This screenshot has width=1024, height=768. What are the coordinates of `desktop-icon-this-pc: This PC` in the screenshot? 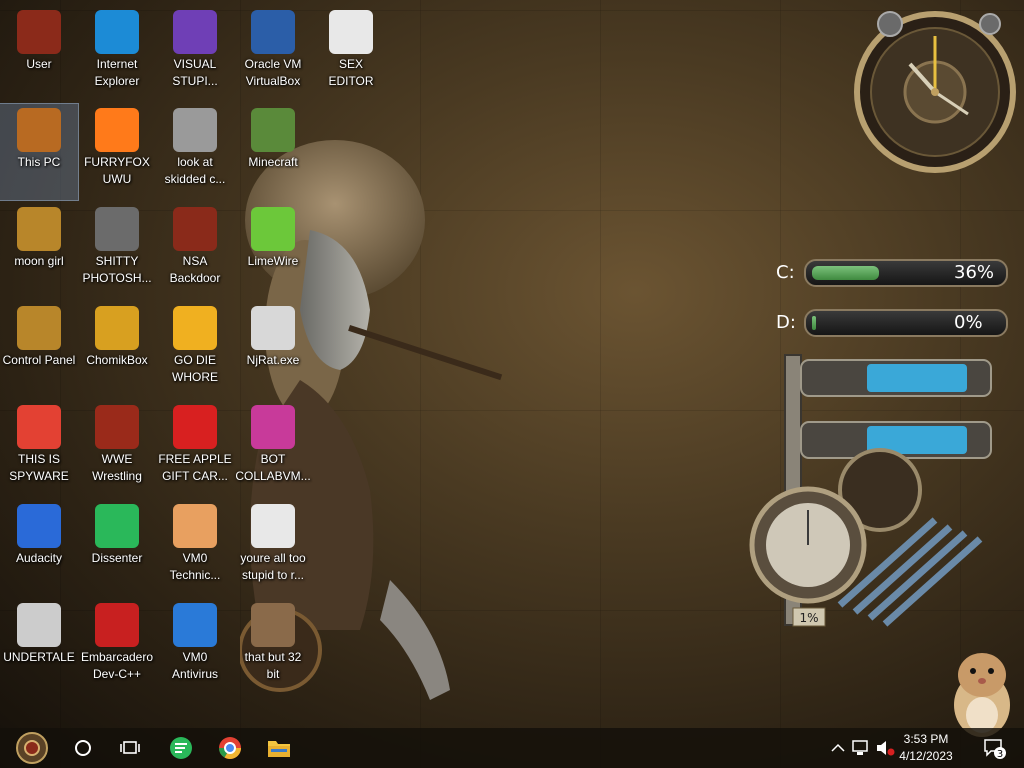 It's located at (39, 152).